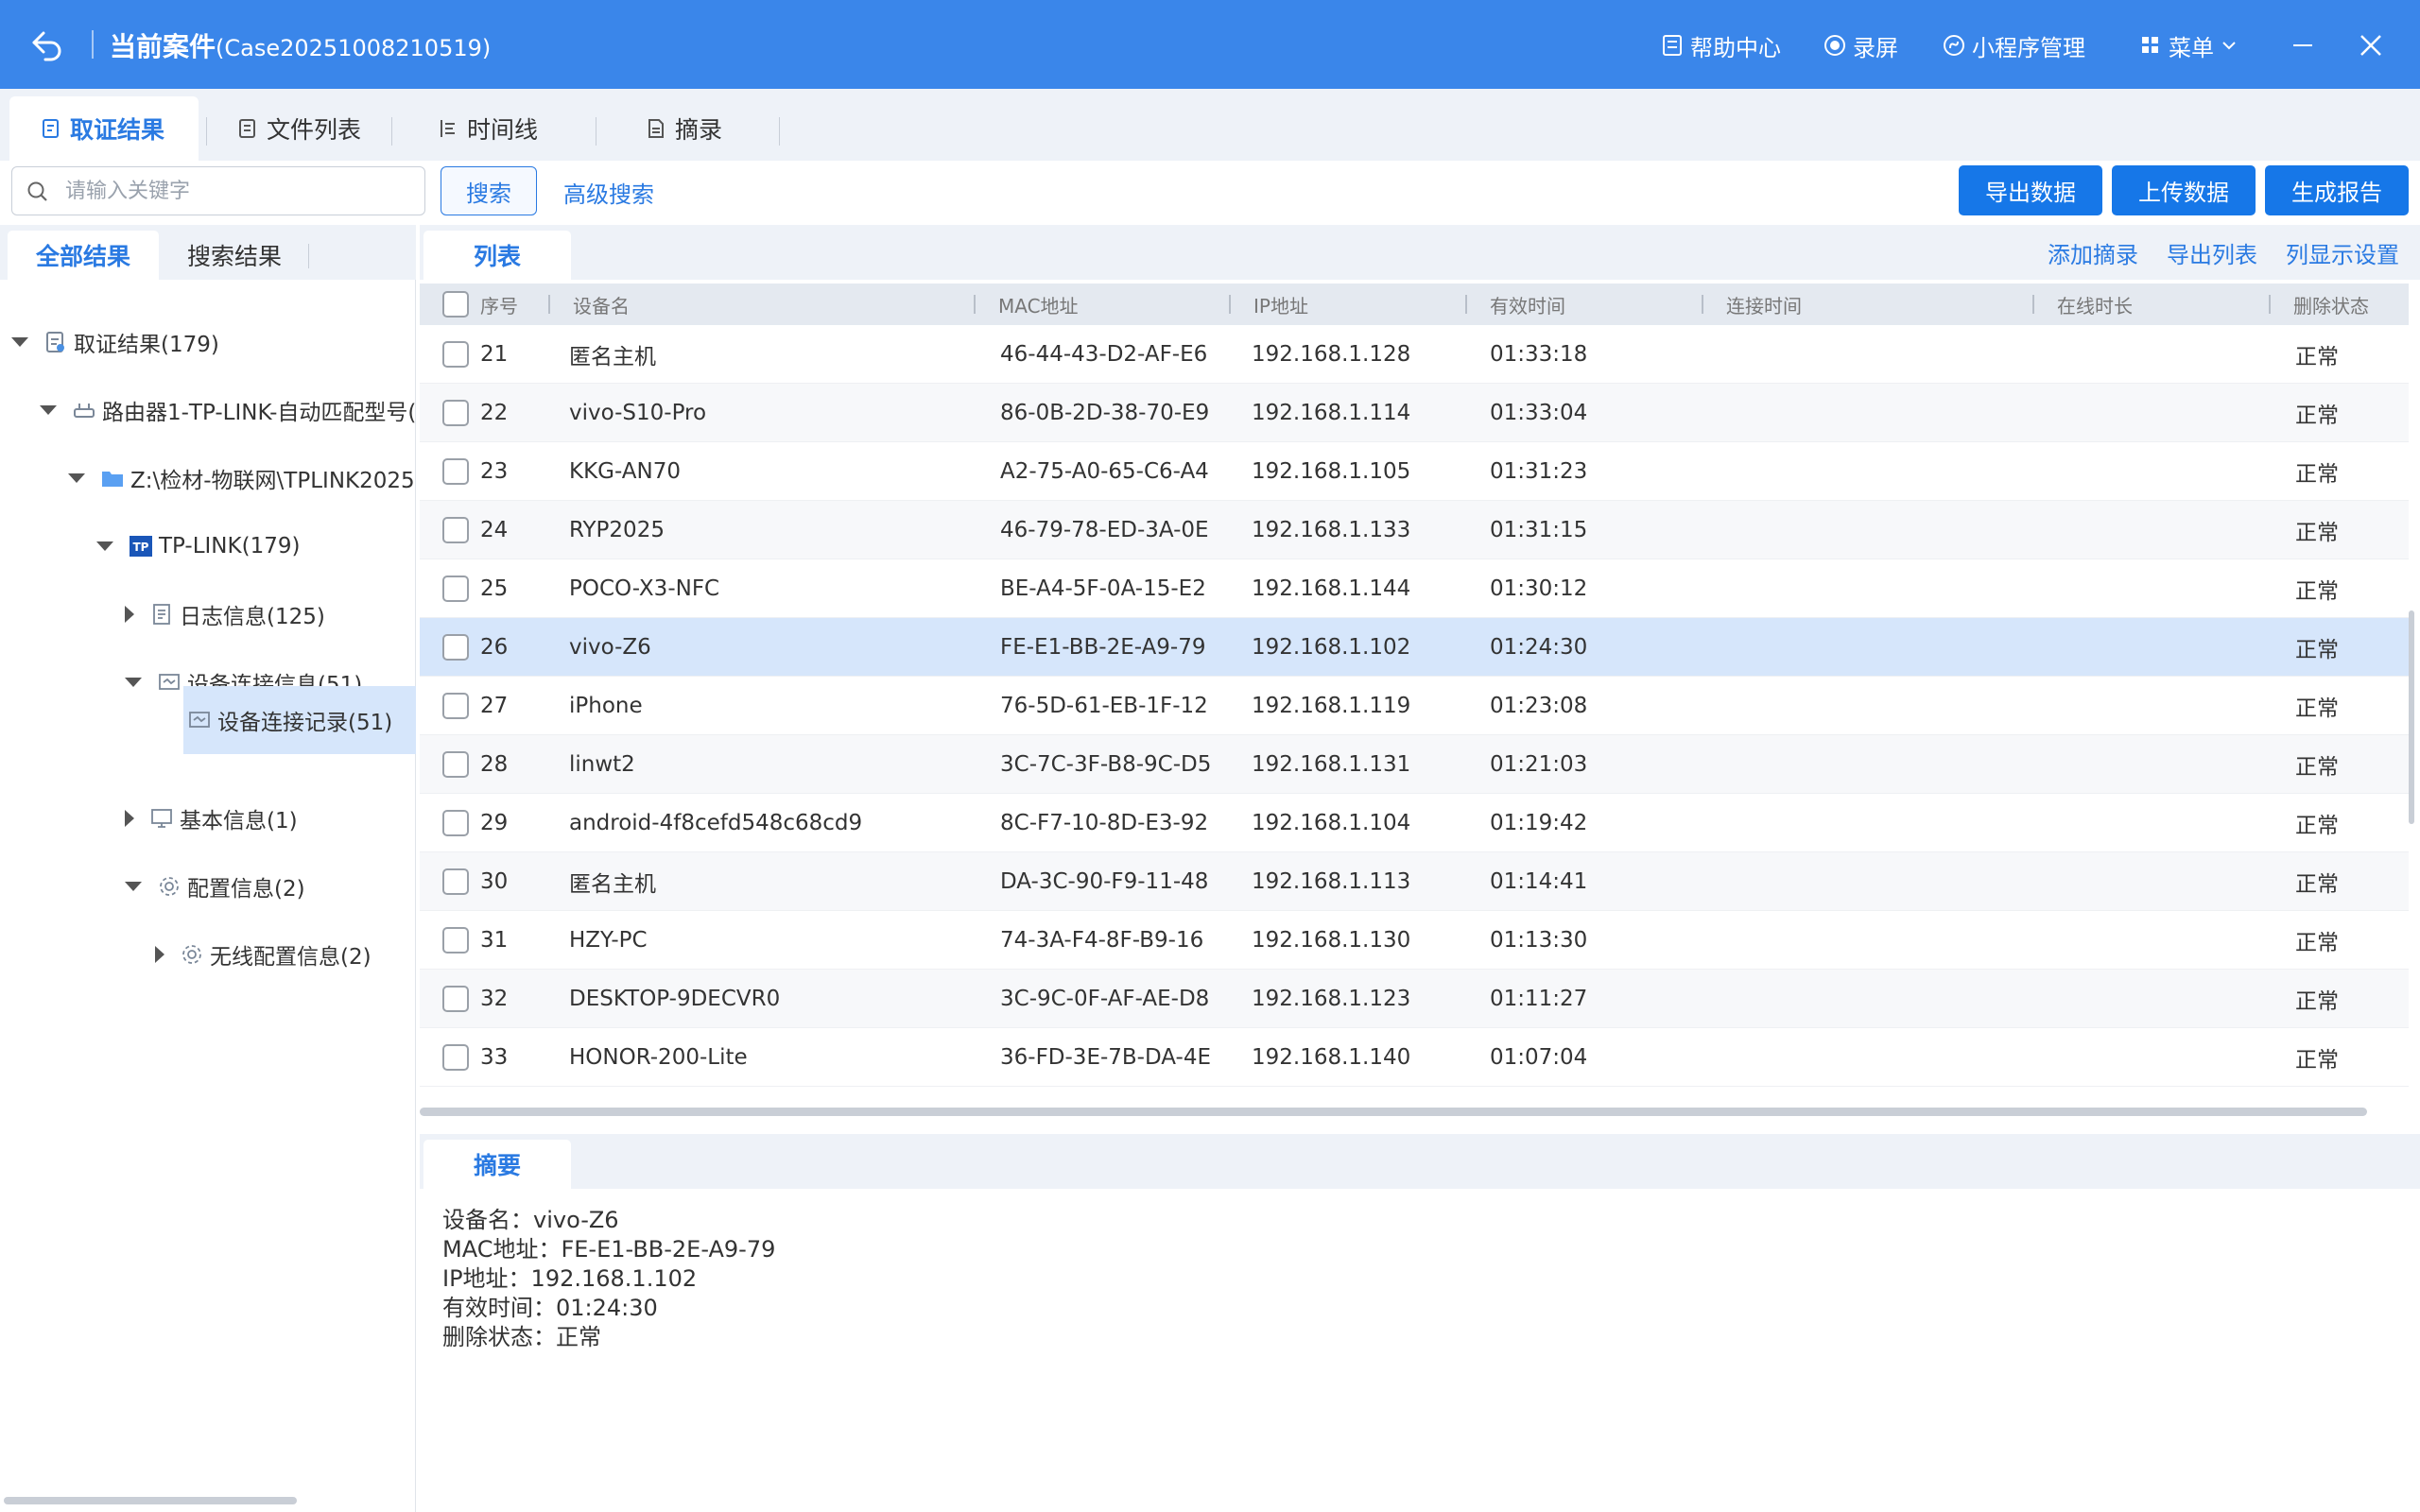 This screenshot has width=2420, height=1512. I want to click on add-excerpt-link: 添加摘录, so click(2093, 252).